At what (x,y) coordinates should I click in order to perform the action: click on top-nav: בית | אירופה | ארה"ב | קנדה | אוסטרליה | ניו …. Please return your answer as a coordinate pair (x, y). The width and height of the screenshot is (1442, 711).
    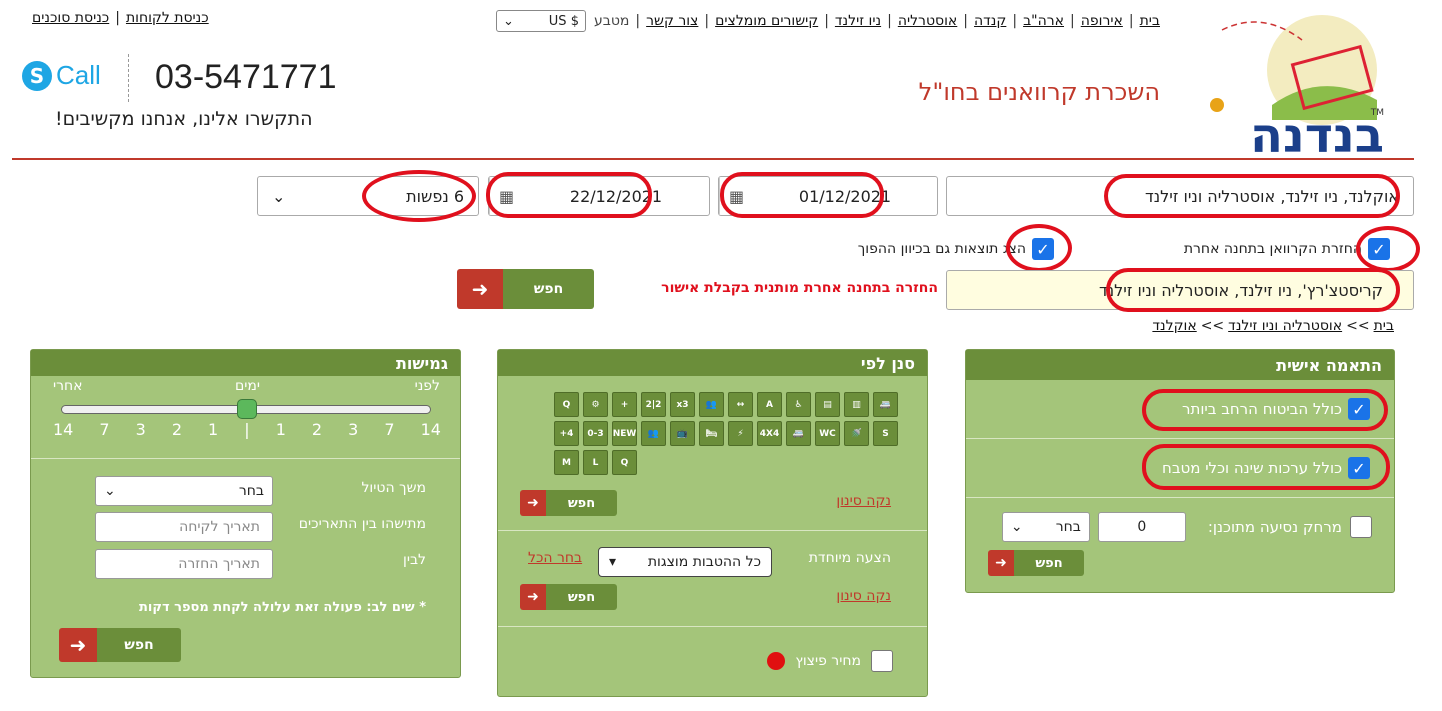
    Looking at the image, I should click on (827, 21).